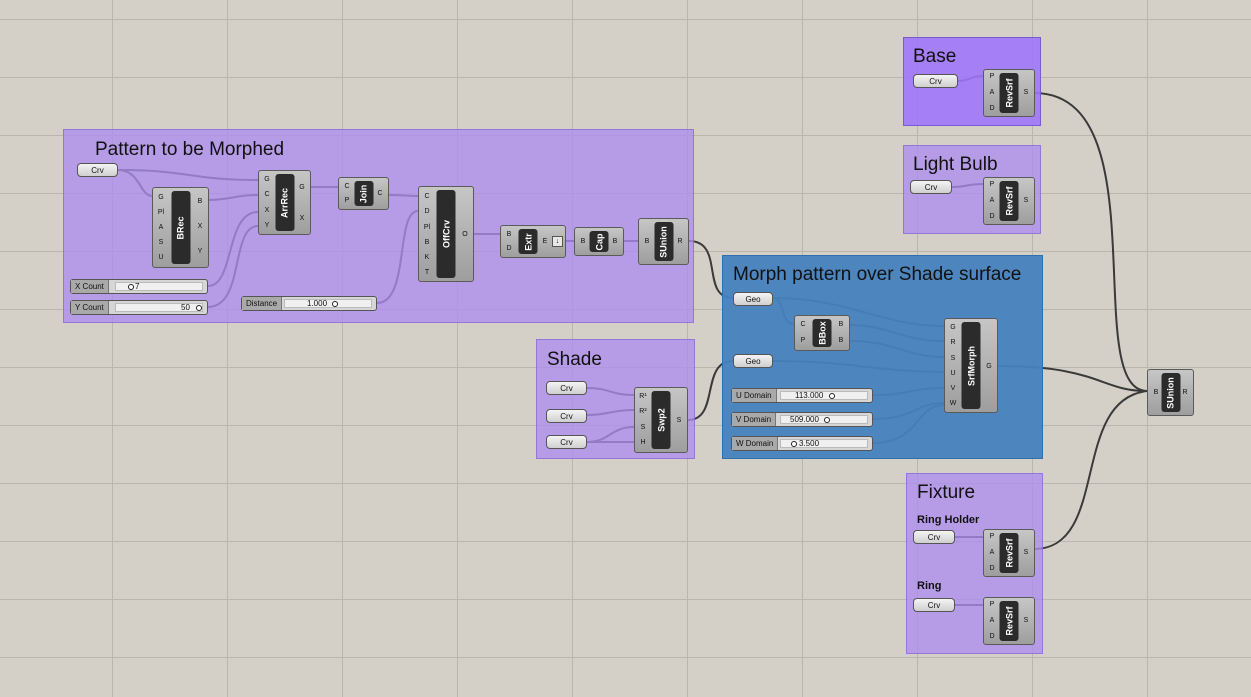  I want to click on input-port: Y, so click(267, 226).